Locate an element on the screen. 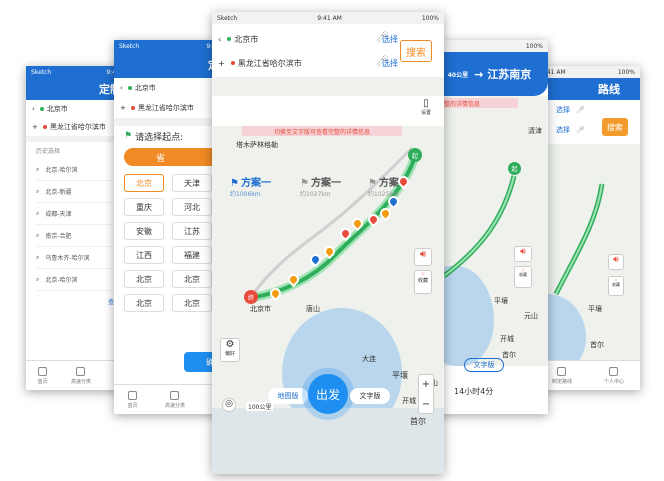 Image resolution: width=664 pixels, height=481 pixels. list-item: ⌕ 成都-天津 is located at coordinates (81, 214).